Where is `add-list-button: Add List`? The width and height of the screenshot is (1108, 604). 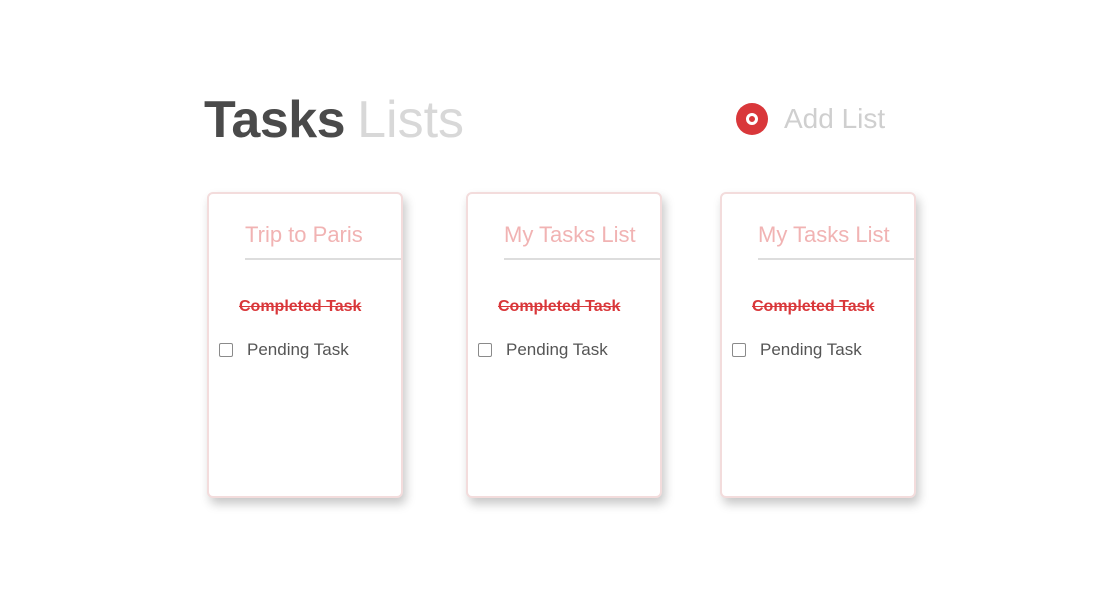 add-list-button: Add List is located at coordinates (810, 119).